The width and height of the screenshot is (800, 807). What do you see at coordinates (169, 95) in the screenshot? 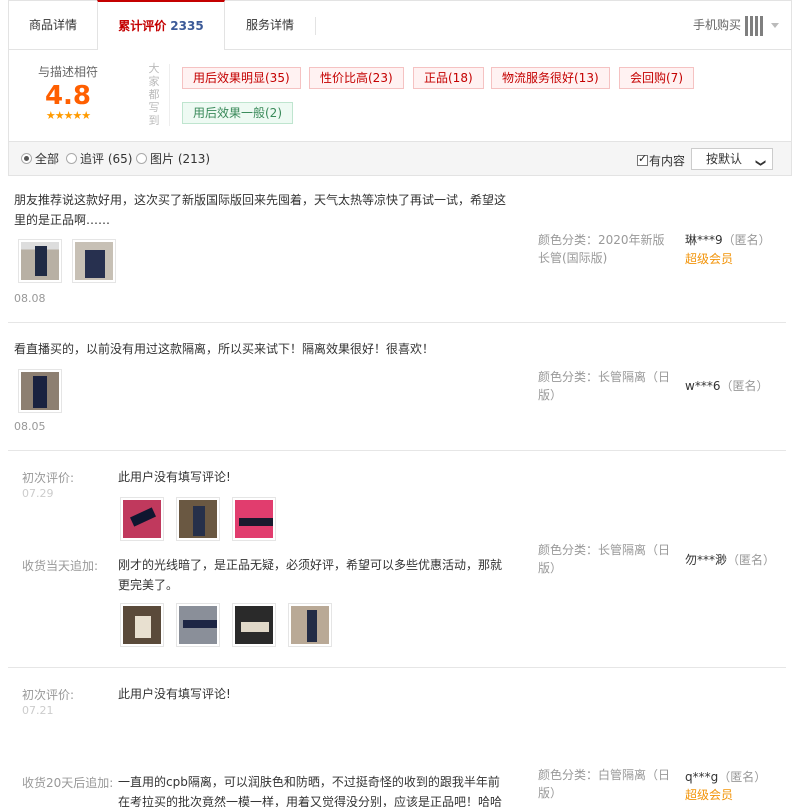
I see `divider` at bounding box center [169, 95].